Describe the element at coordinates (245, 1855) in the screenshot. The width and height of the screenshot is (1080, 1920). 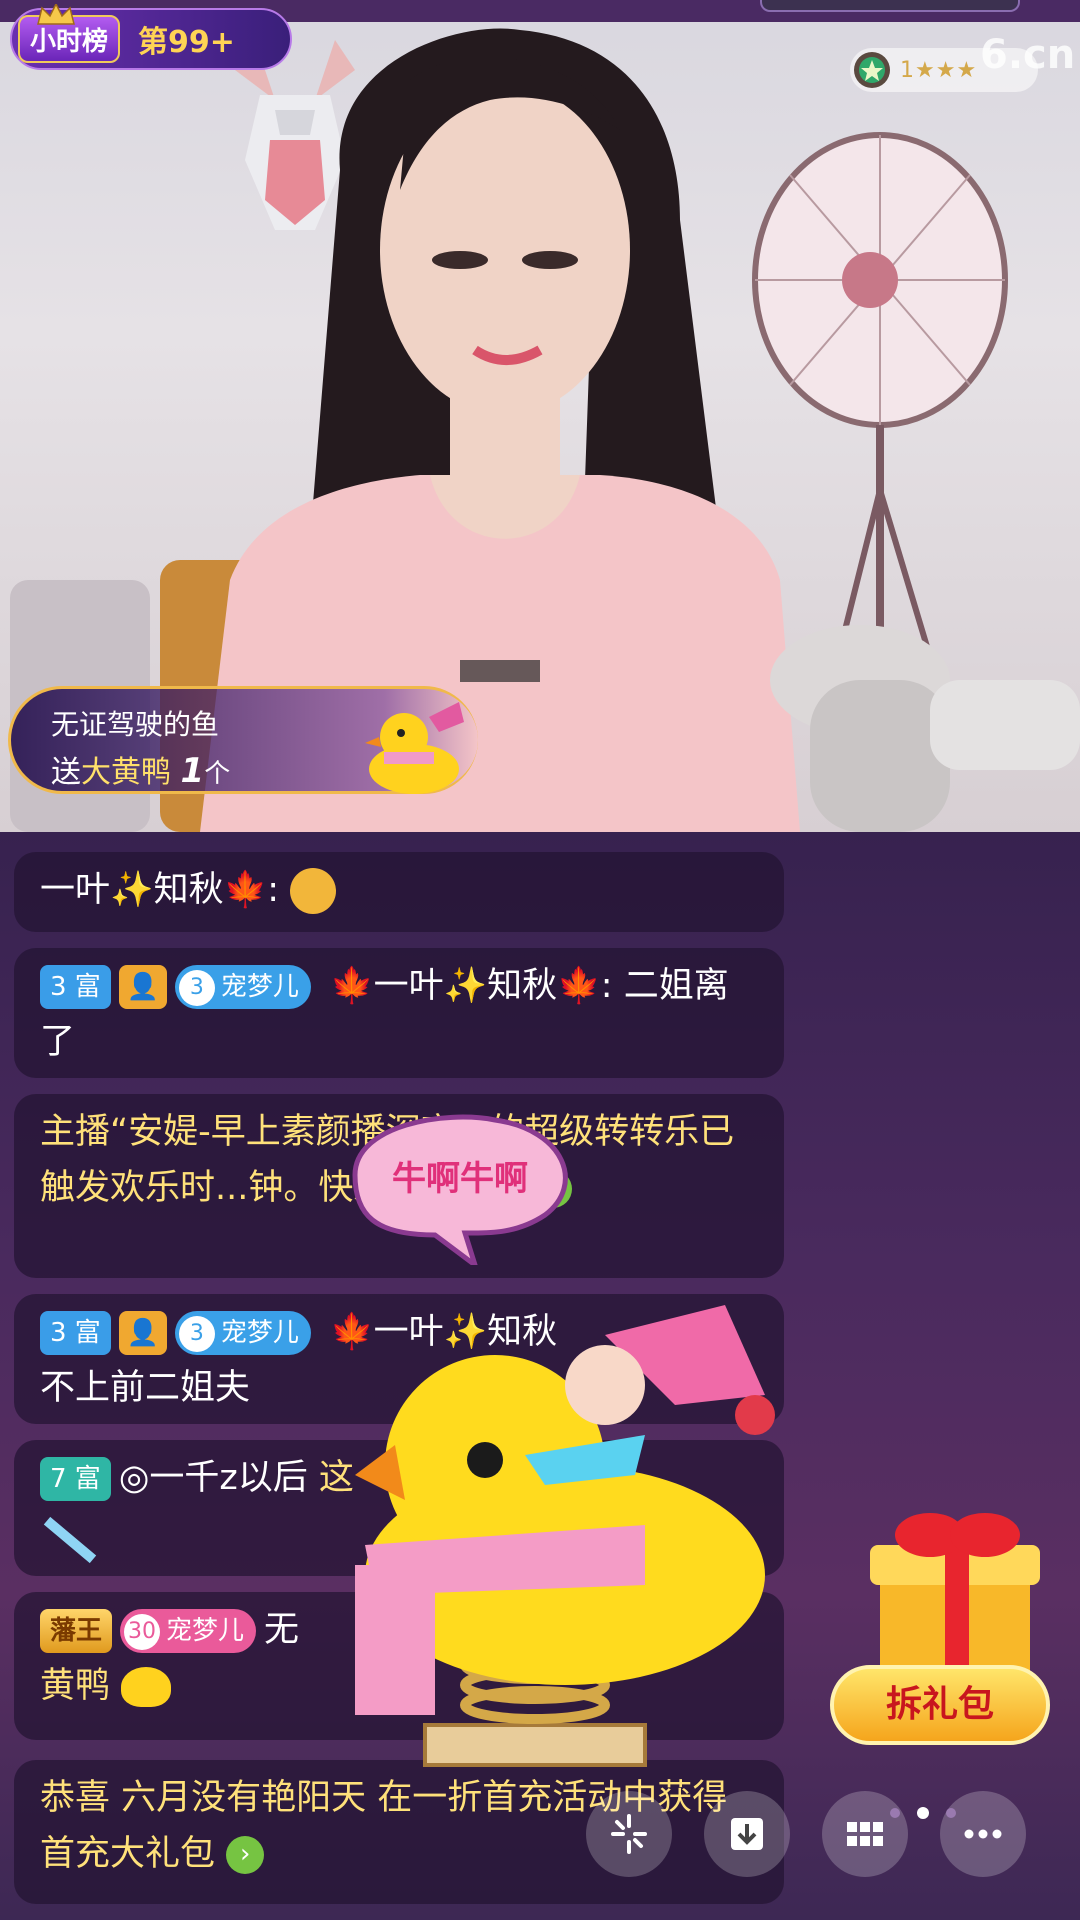
I see `chevron-right-icon: ›` at that location.